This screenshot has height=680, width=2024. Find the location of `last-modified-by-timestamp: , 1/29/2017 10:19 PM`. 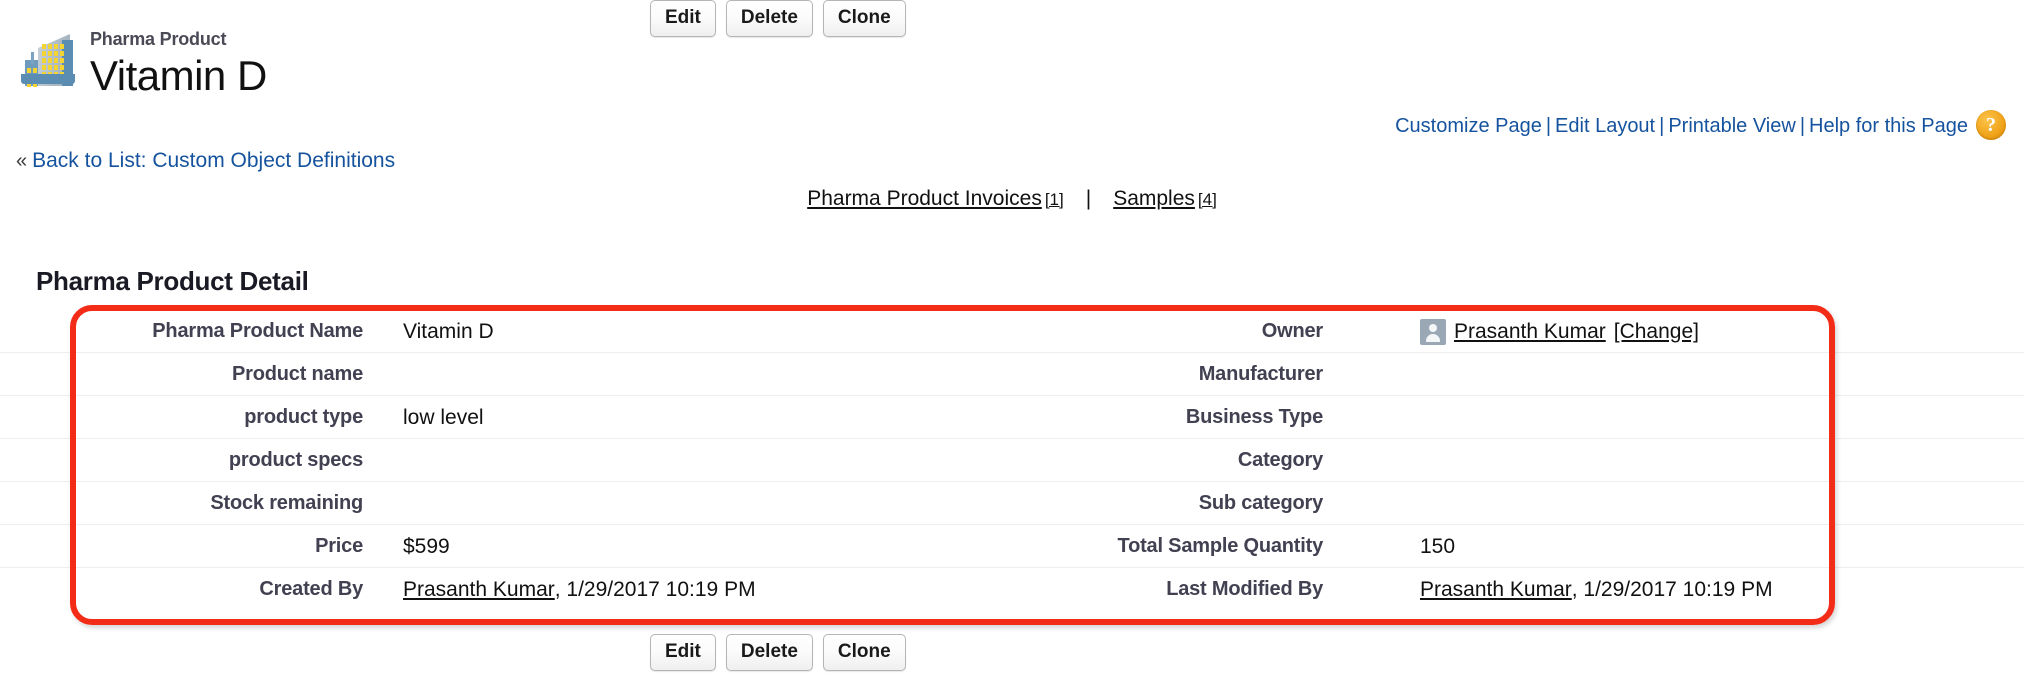

last-modified-by-timestamp: , 1/29/2017 10:19 PM is located at coordinates (1672, 589).